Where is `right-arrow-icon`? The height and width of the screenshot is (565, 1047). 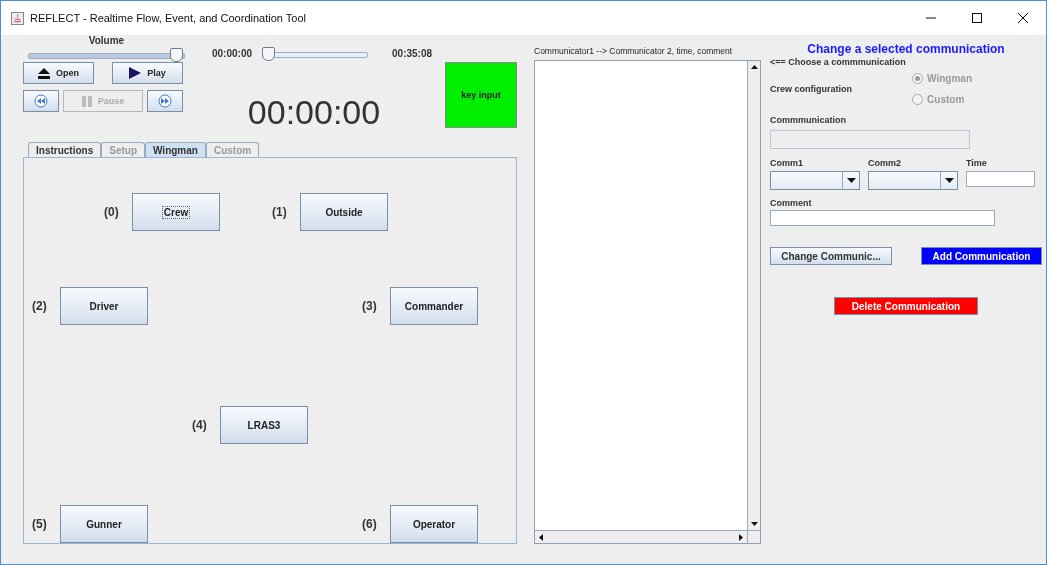 right-arrow-icon is located at coordinates (741, 537).